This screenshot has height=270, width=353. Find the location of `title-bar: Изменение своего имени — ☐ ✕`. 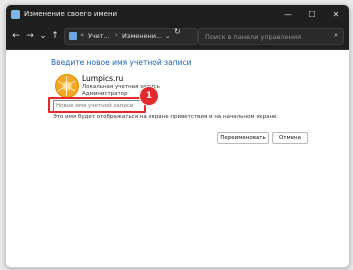

title-bar: Изменение своего имени — ☐ ✕ is located at coordinates (177, 14).